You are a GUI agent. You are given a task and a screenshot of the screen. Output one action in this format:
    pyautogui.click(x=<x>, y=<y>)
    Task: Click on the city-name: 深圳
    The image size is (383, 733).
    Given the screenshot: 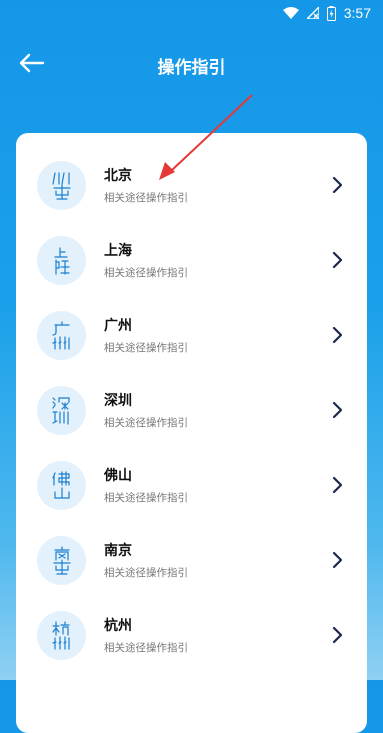 What is the action you would take?
    pyautogui.click(x=118, y=401)
    